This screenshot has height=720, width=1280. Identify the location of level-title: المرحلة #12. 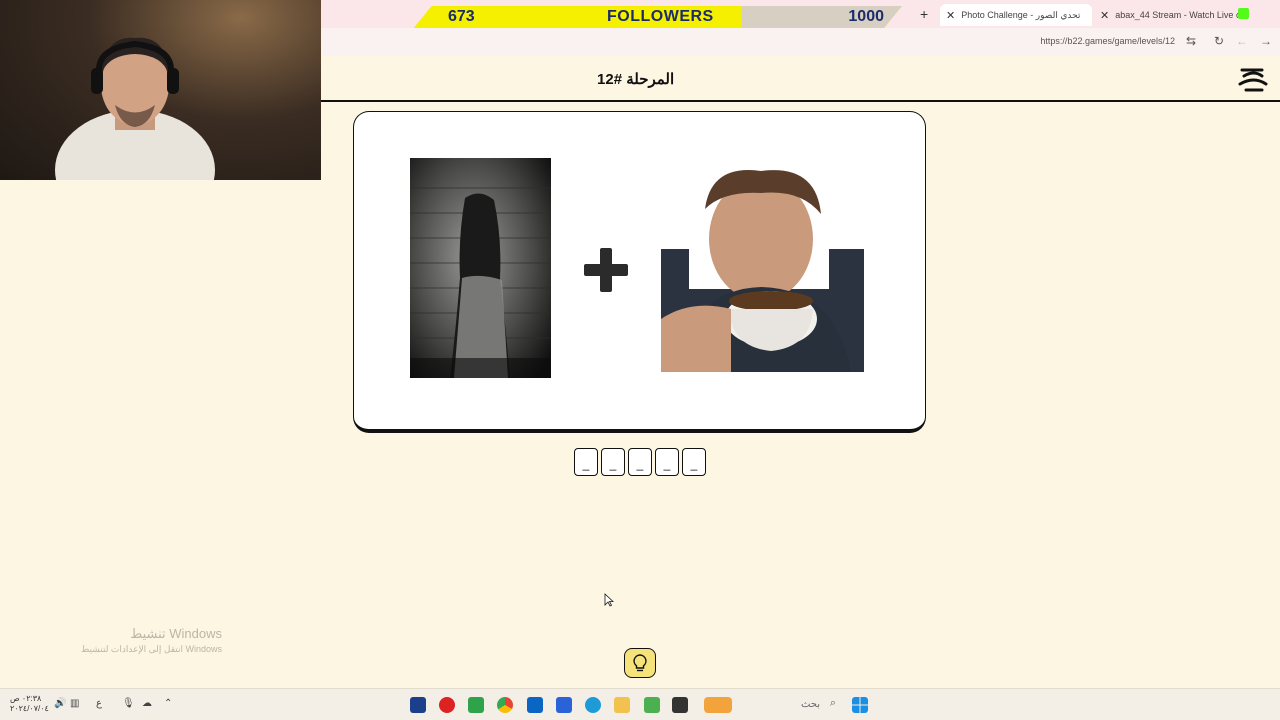
(636, 79).